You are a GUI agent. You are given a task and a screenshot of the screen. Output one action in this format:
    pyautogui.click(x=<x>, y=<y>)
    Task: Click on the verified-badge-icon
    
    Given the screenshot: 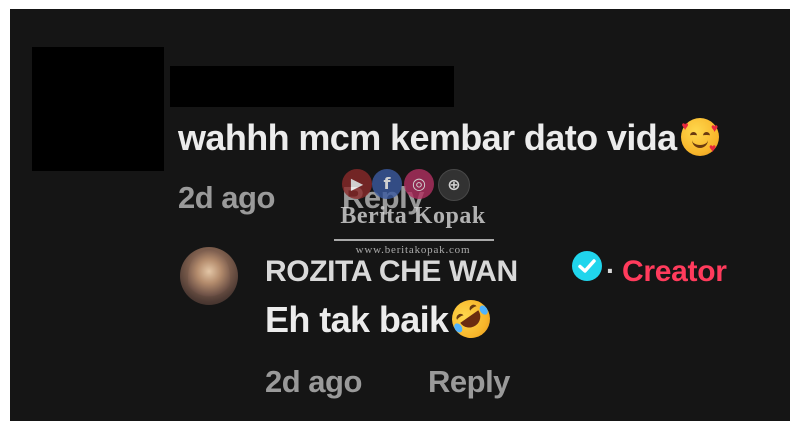 What is the action you would take?
    pyautogui.click(x=587, y=266)
    